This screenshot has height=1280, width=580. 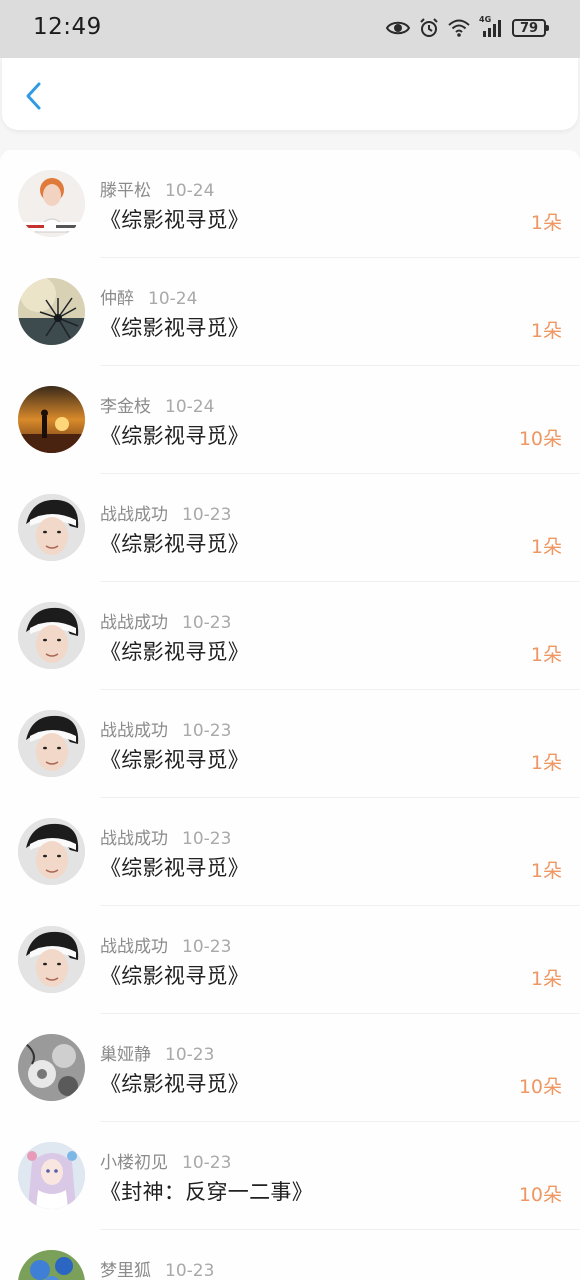 What do you see at coordinates (290, 1068) in the screenshot?
I see `list-item: 巢娅静 10-23 《综影视寻觅》 10朵` at bounding box center [290, 1068].